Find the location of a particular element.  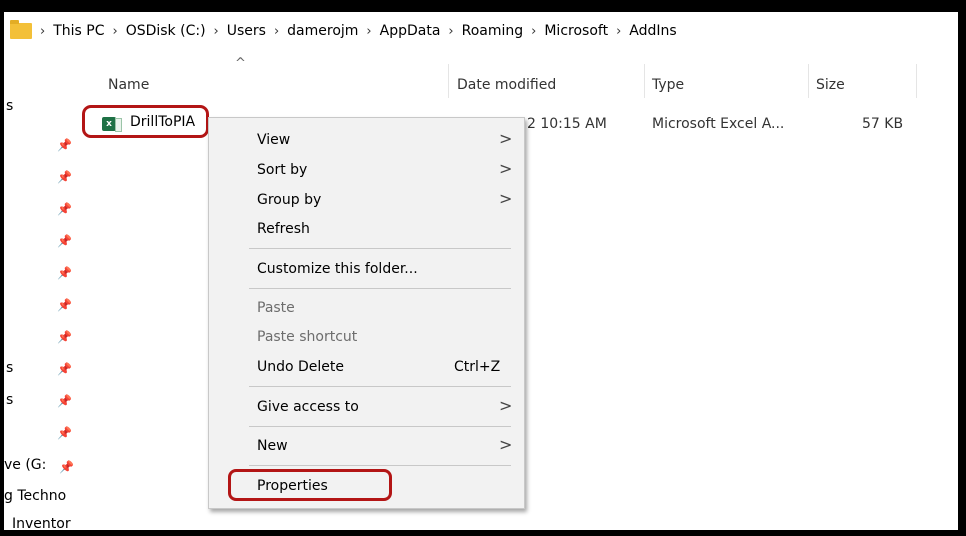

column-header-type: Type is located at coordinates (668, 85).